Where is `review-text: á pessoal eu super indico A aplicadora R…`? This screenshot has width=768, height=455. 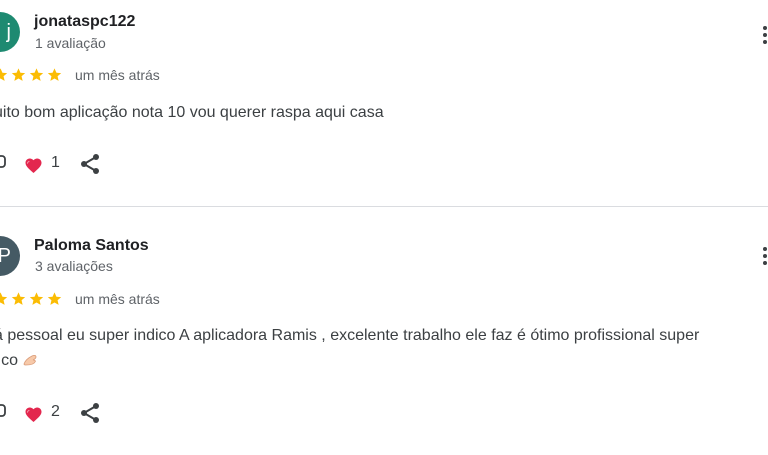
review-text: á pessoal eu super indico A aplicadora R… is located at coordinates (384, 348).